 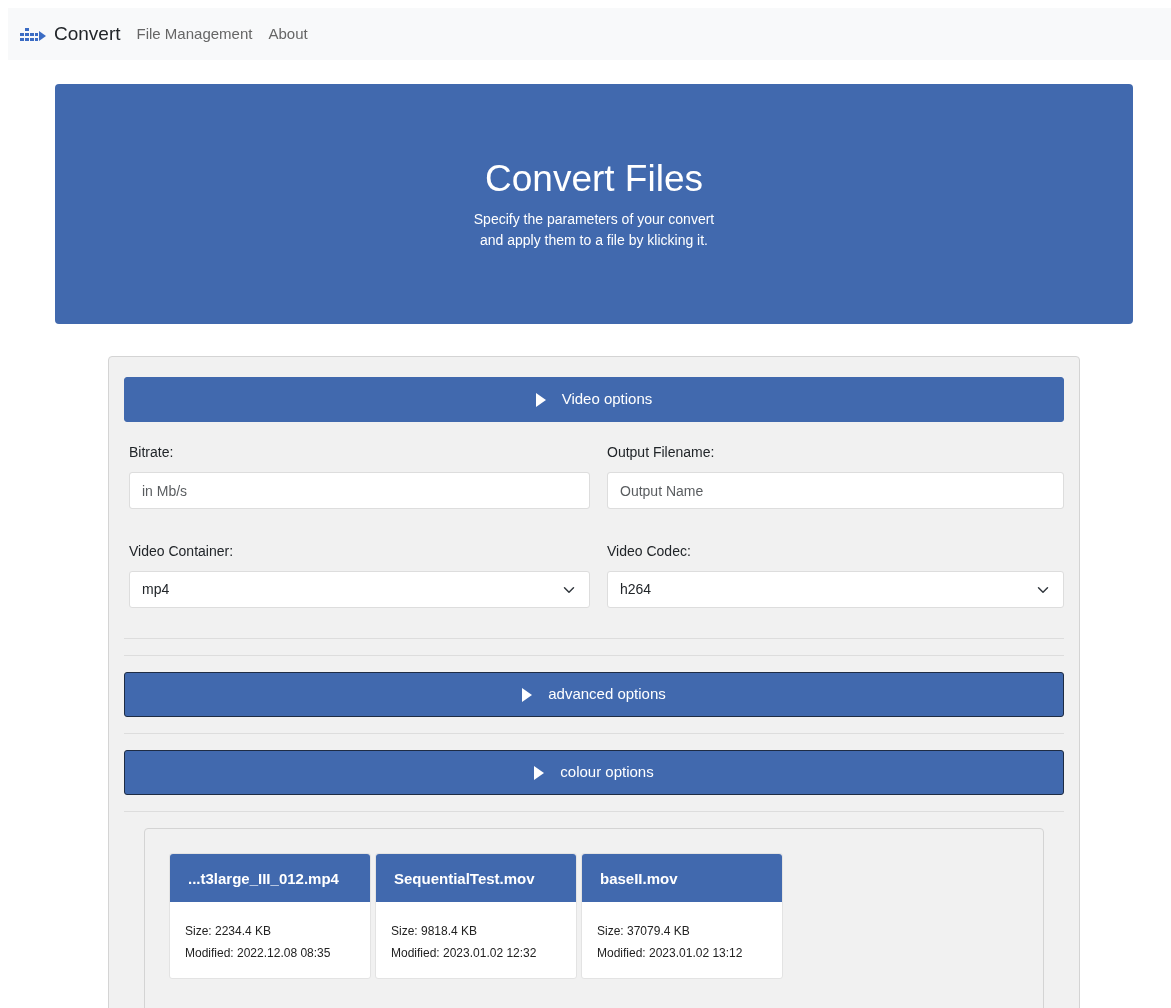 What do you see at coordinates (476, 916) in the screenshot?
I see `file-card: SequentialTest.mov Size: 9818.4 KB Modified: 2023.01.02 12:32` at bounding box center [476, 916].